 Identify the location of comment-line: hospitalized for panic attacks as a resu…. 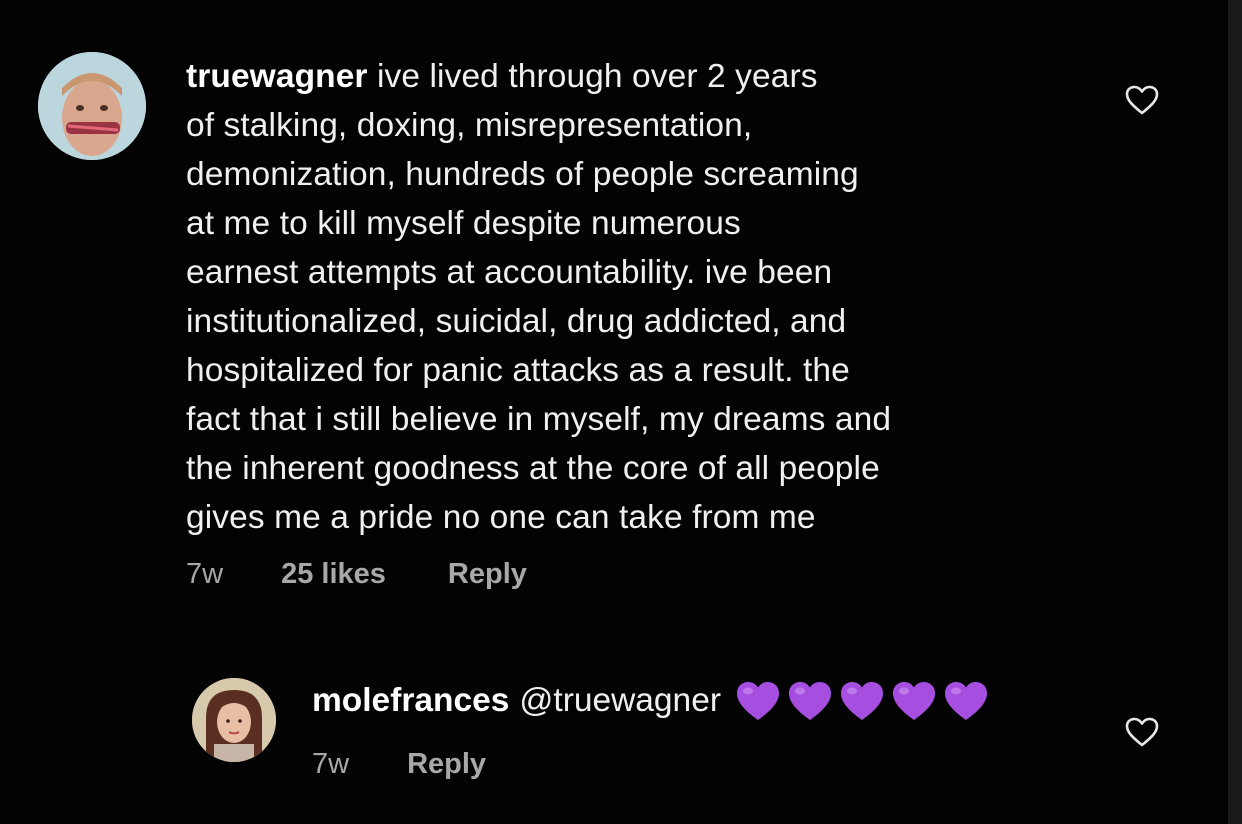
(518, 370).